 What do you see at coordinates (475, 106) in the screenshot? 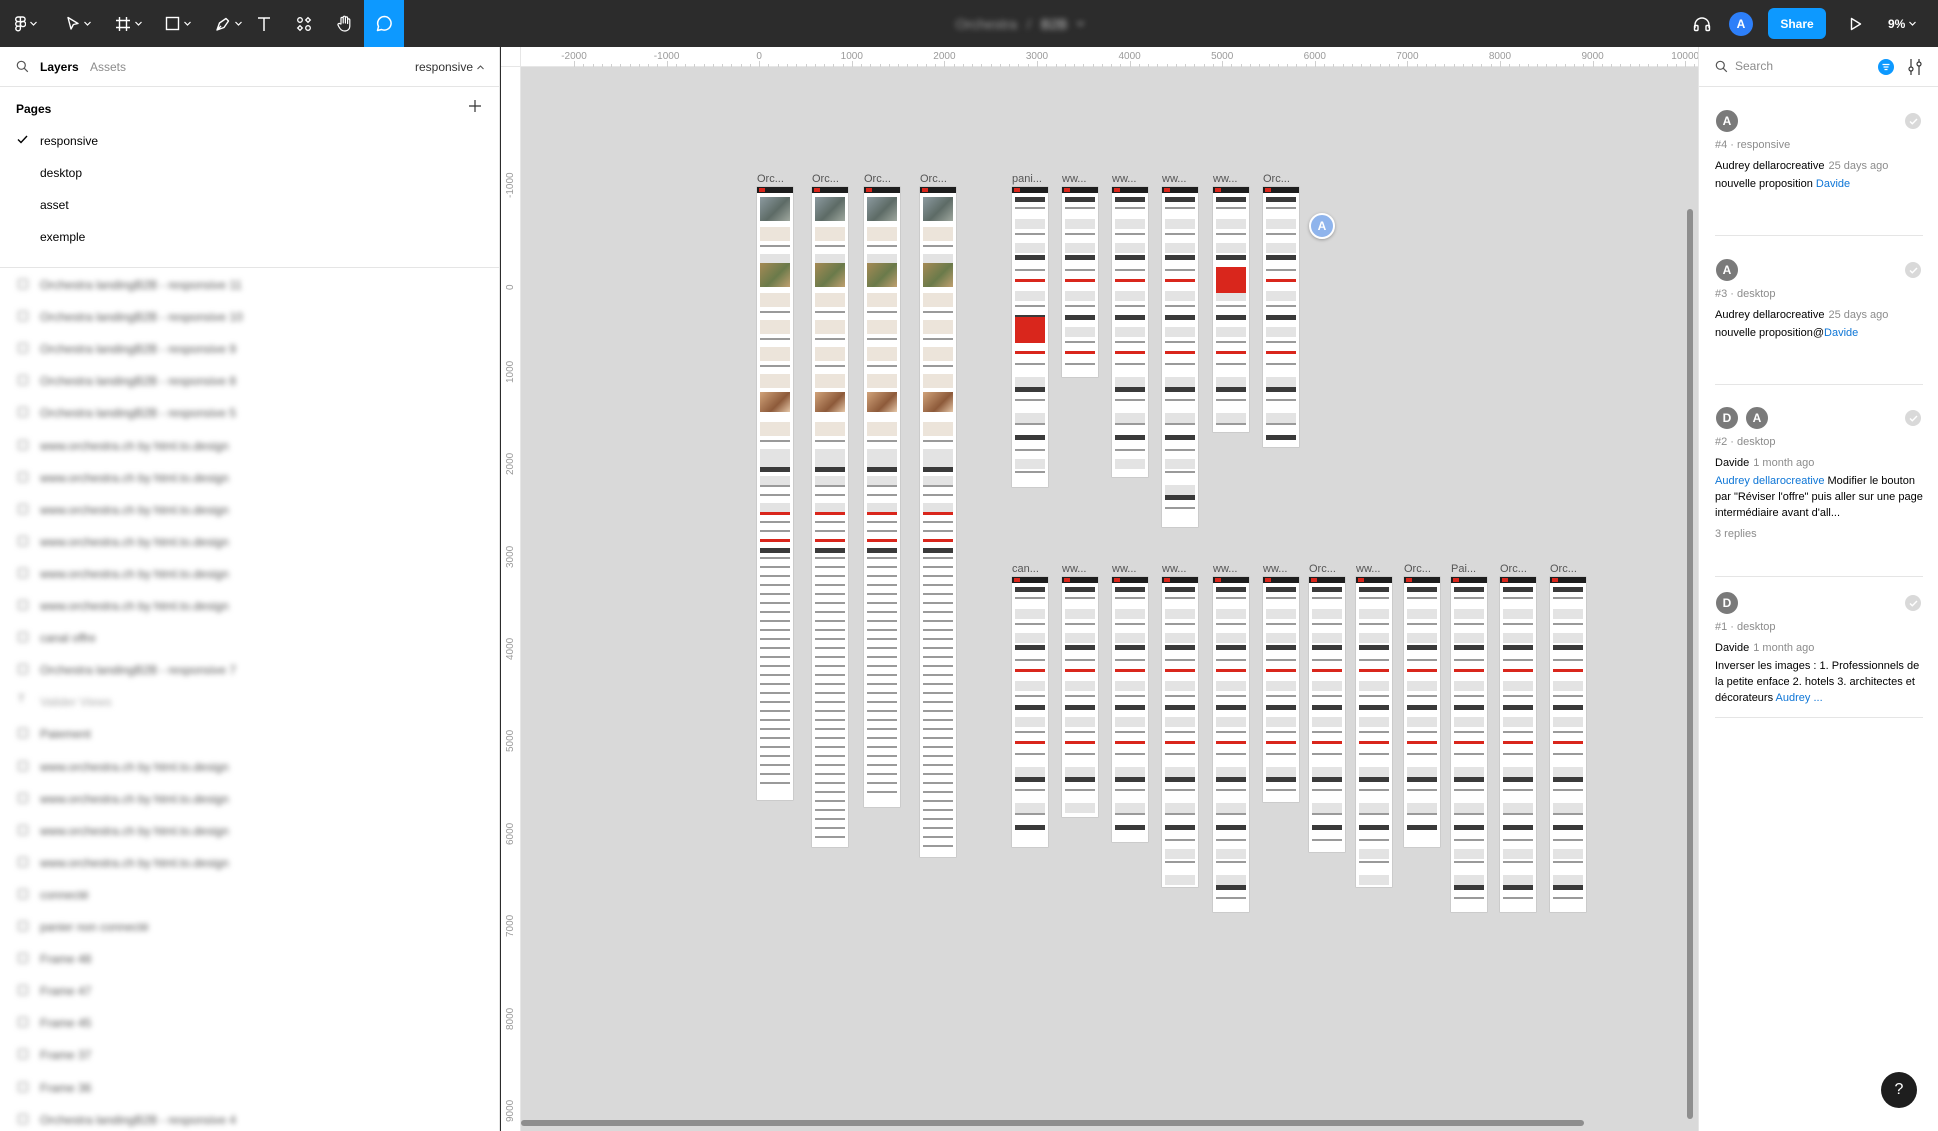
I see `add-page-icon` at bounding box center [475, 106].